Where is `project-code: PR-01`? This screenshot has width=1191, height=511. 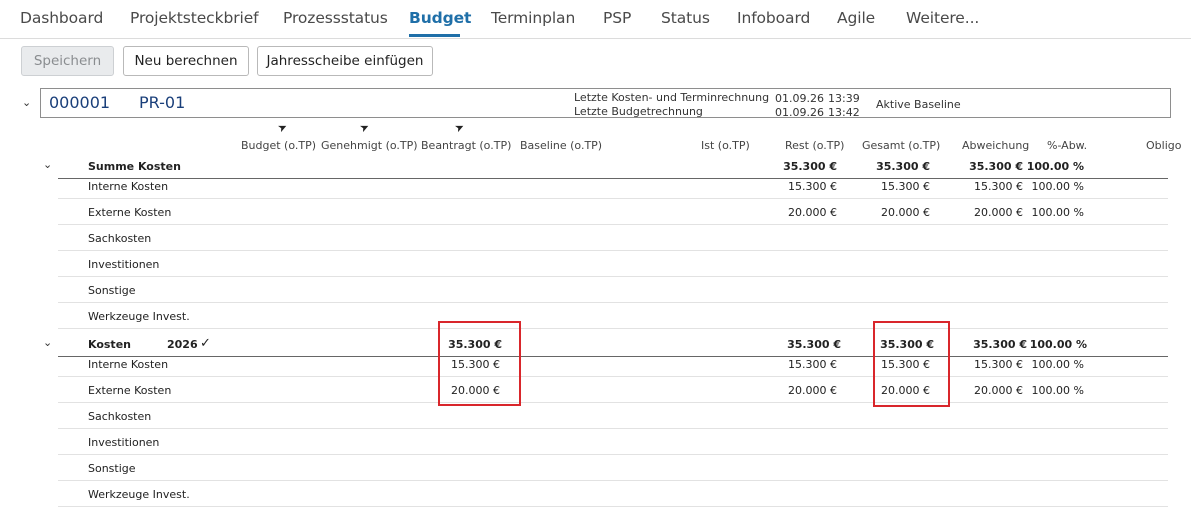 project-code: PR-01 is located at coordinates (162, 102).